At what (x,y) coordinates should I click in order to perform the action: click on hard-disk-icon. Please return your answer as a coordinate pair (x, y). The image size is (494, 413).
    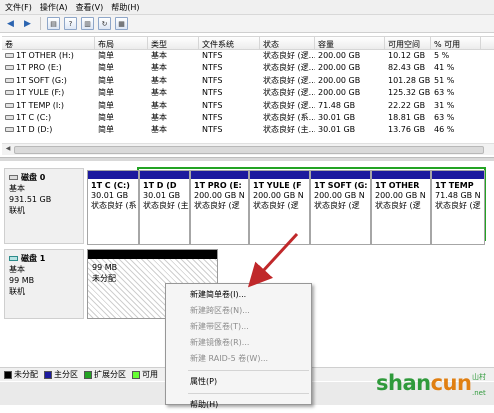
    Looking at the image, I should click on (13, 177).